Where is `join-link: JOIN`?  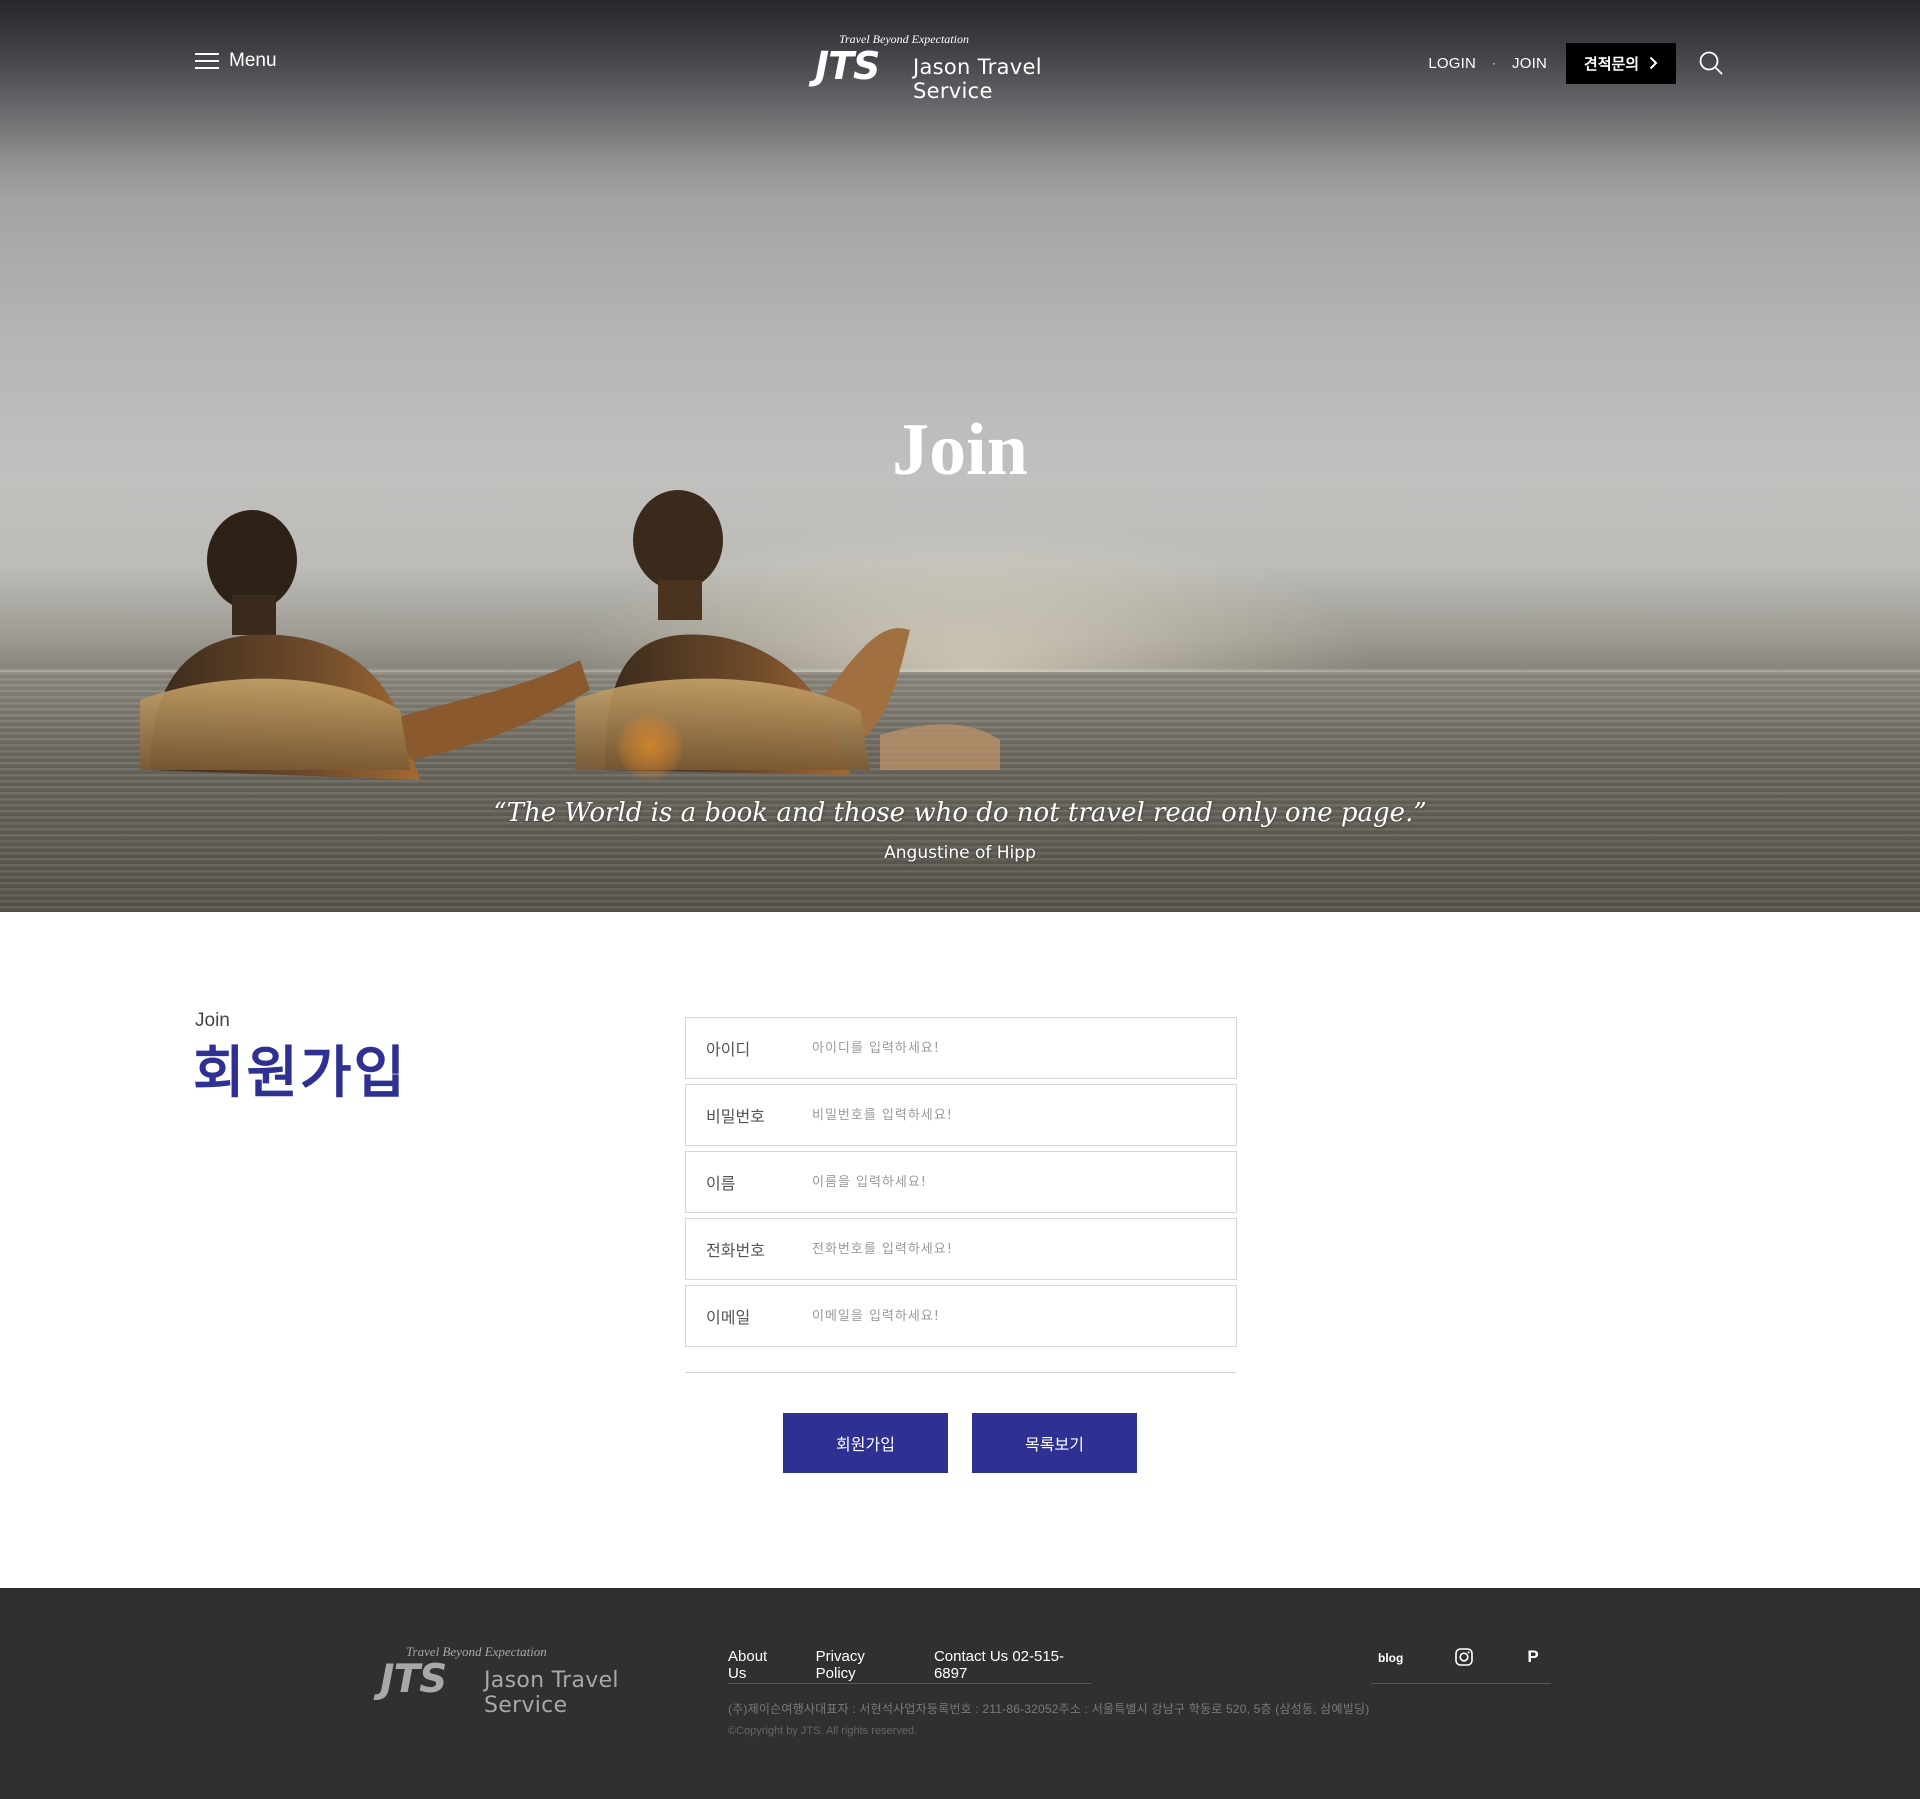
join-link: JOIN is located at coordinates (1529, 63).